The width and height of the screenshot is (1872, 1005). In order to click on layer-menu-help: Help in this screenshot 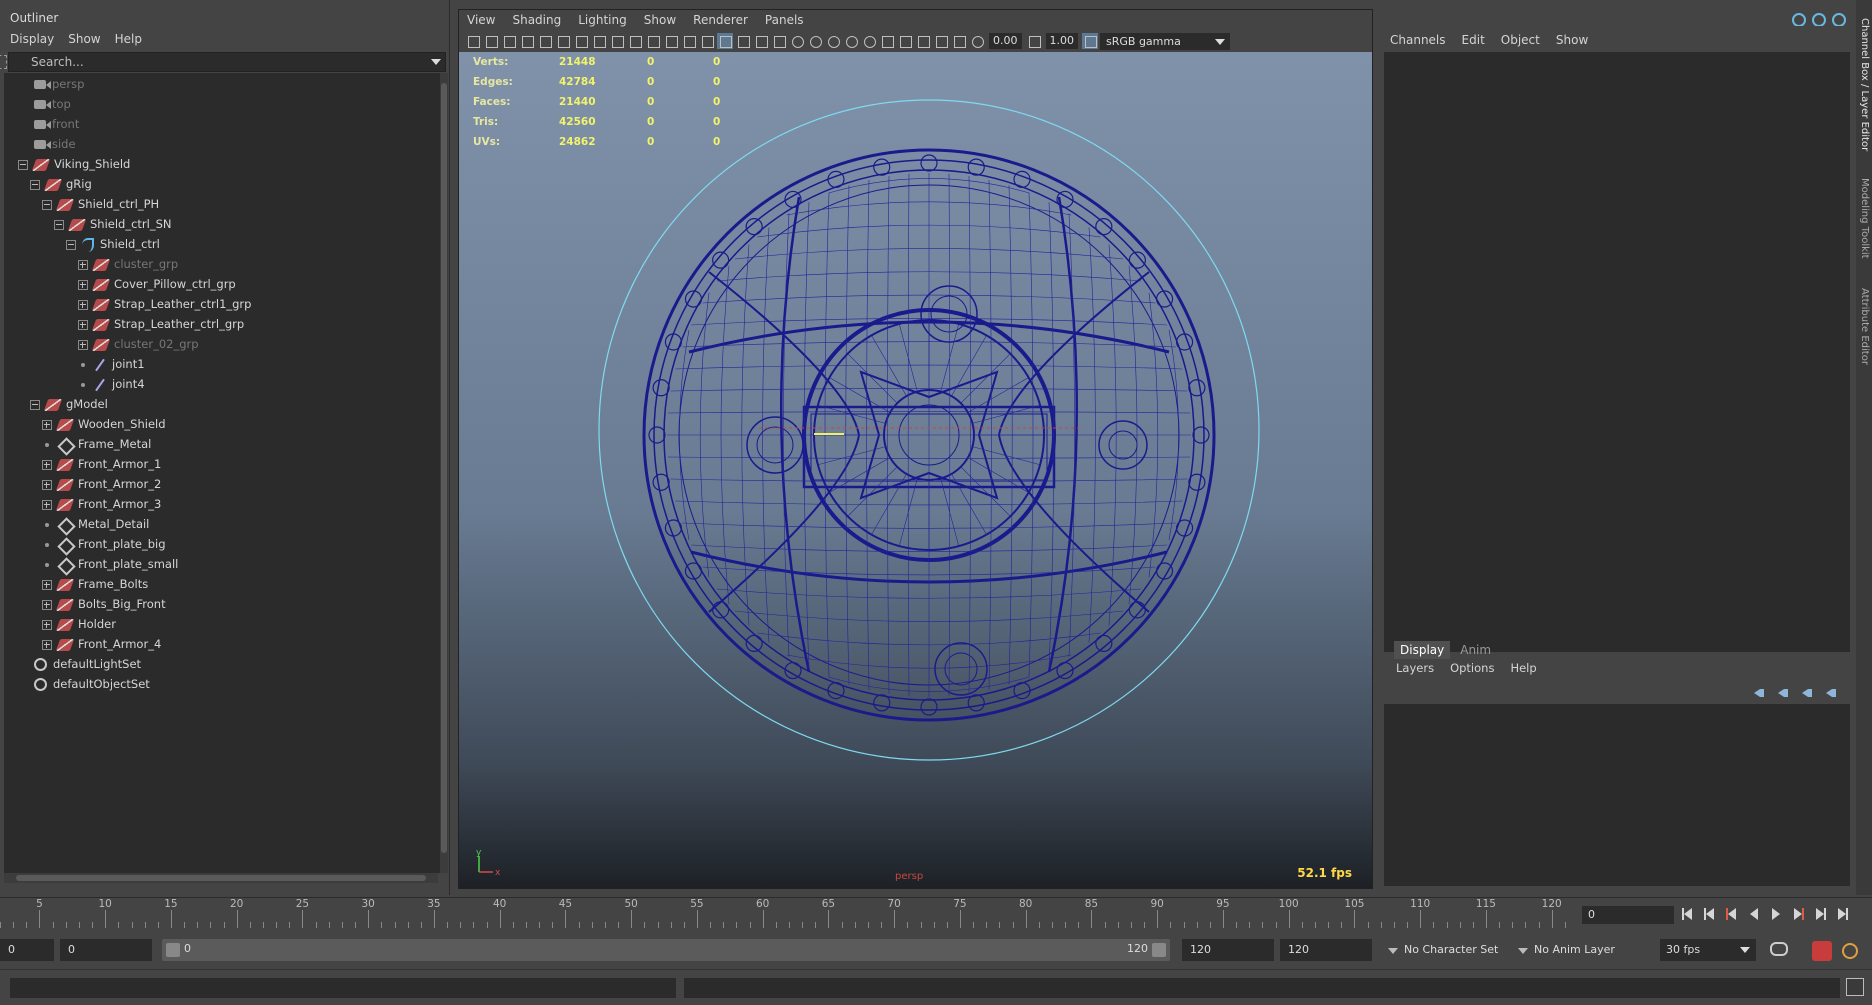, I will do `click(1523, 668)`.